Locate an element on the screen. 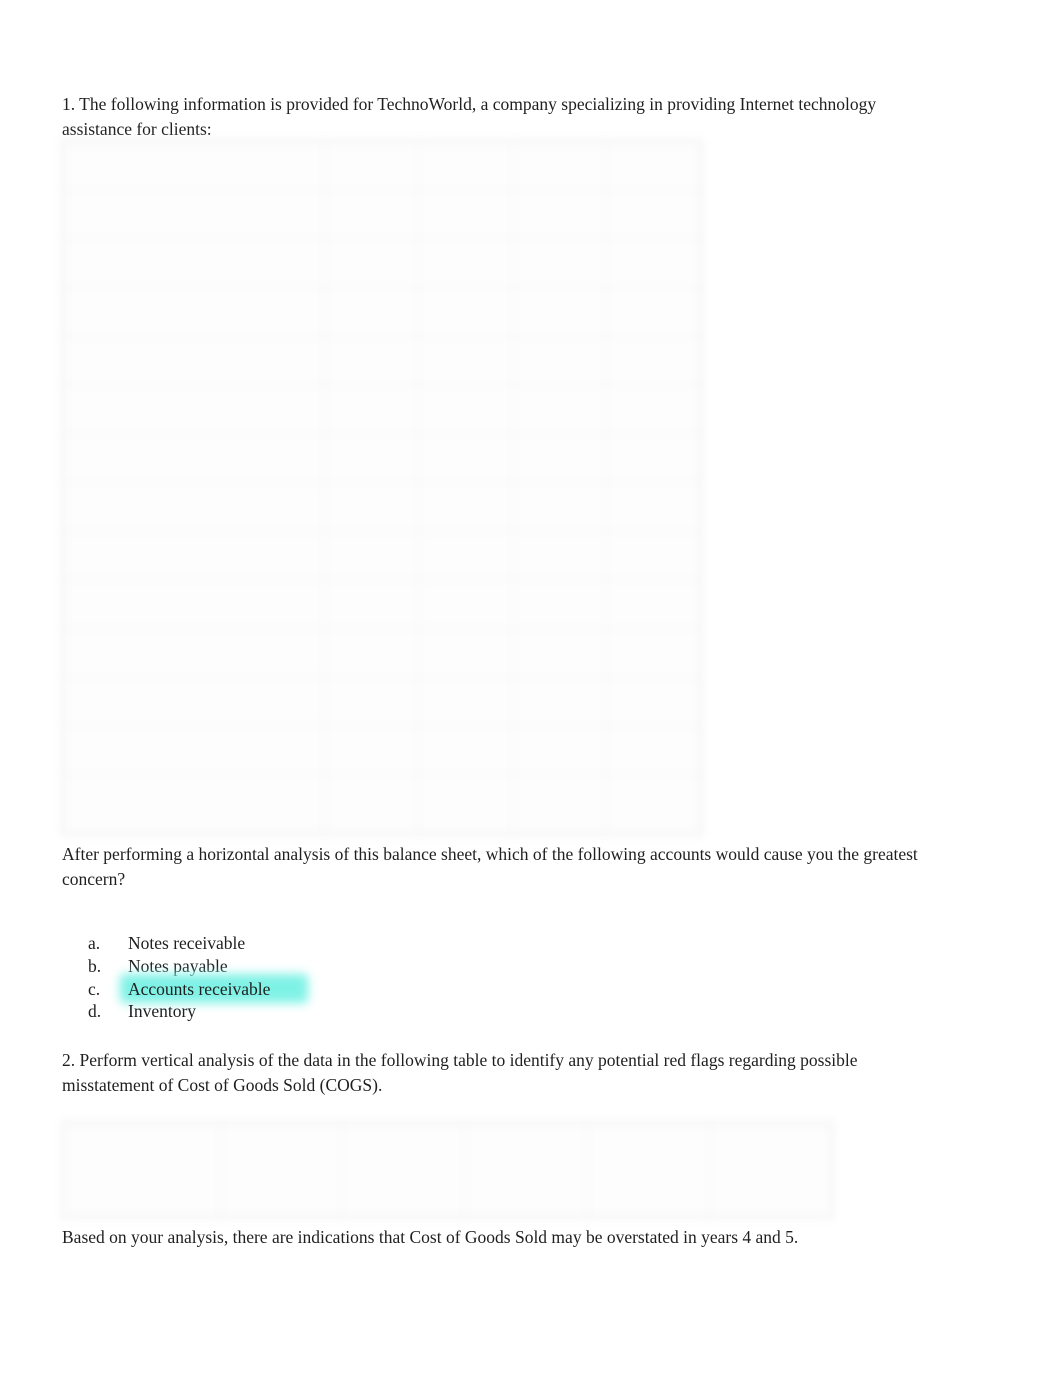 This screenshot has height=1377, width=1062. option-d-letter: d. is located at coordinates (95, 1011).